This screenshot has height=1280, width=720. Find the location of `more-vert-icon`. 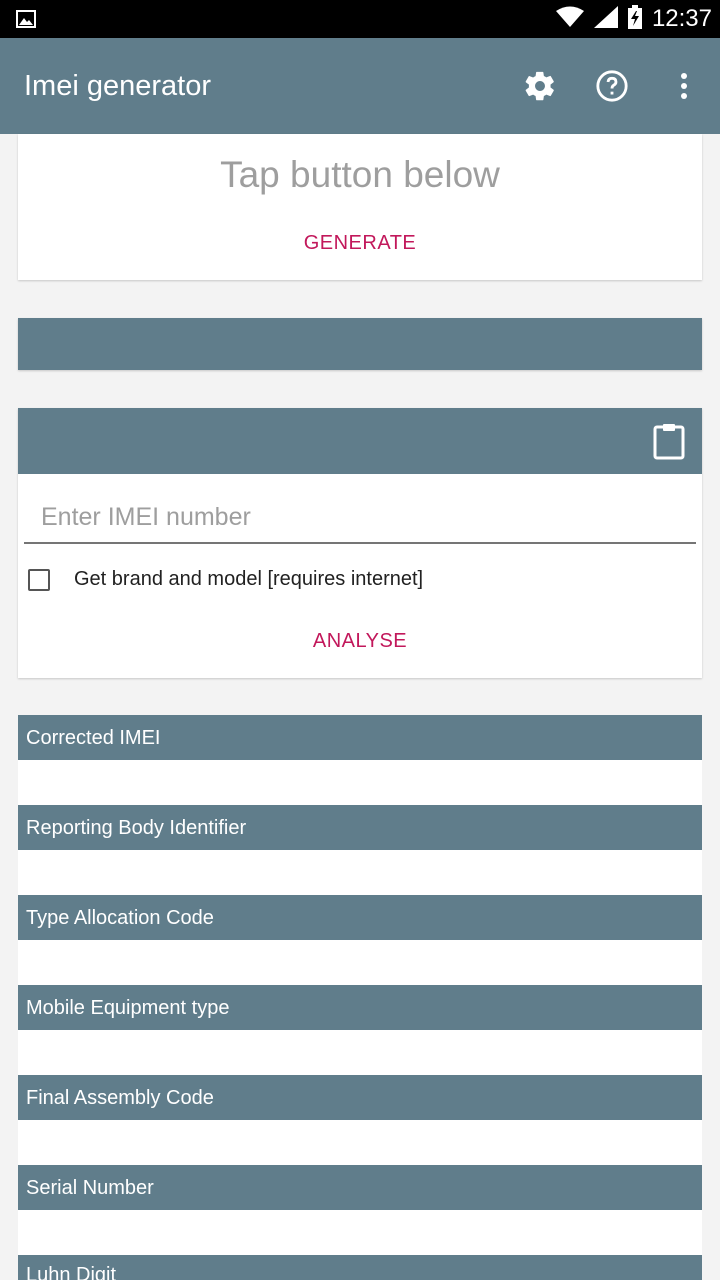

more-vert-icon is located at coordinates (684, 86).